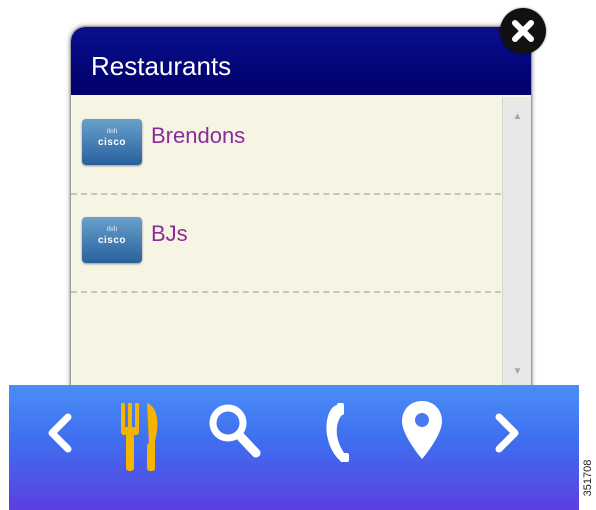 The image size is (596, 510). What do you see at coordinates (517, 372) in the screenshot?
I see `scroll-down-icon: ▼` at bounding box center [517, 372].